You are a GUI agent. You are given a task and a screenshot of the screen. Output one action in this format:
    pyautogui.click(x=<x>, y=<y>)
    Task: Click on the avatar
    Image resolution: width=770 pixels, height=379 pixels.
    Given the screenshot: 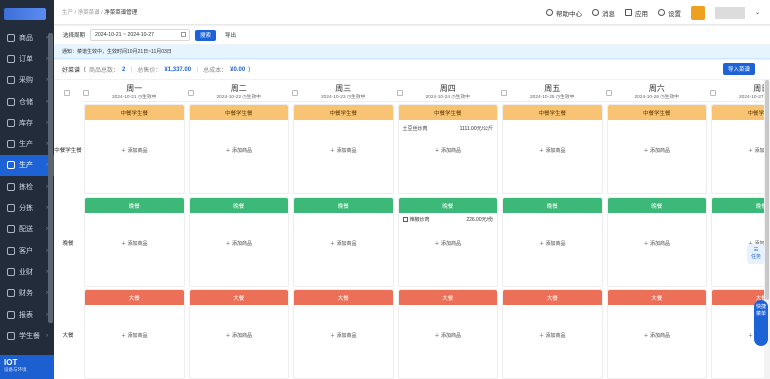 What is the action you would take?
    pyautogui.click(x=697, y=12)
    